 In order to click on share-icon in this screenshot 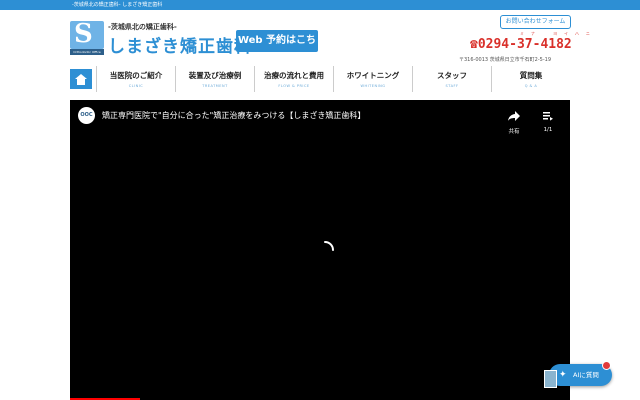, I will do `click(514, 116)`.